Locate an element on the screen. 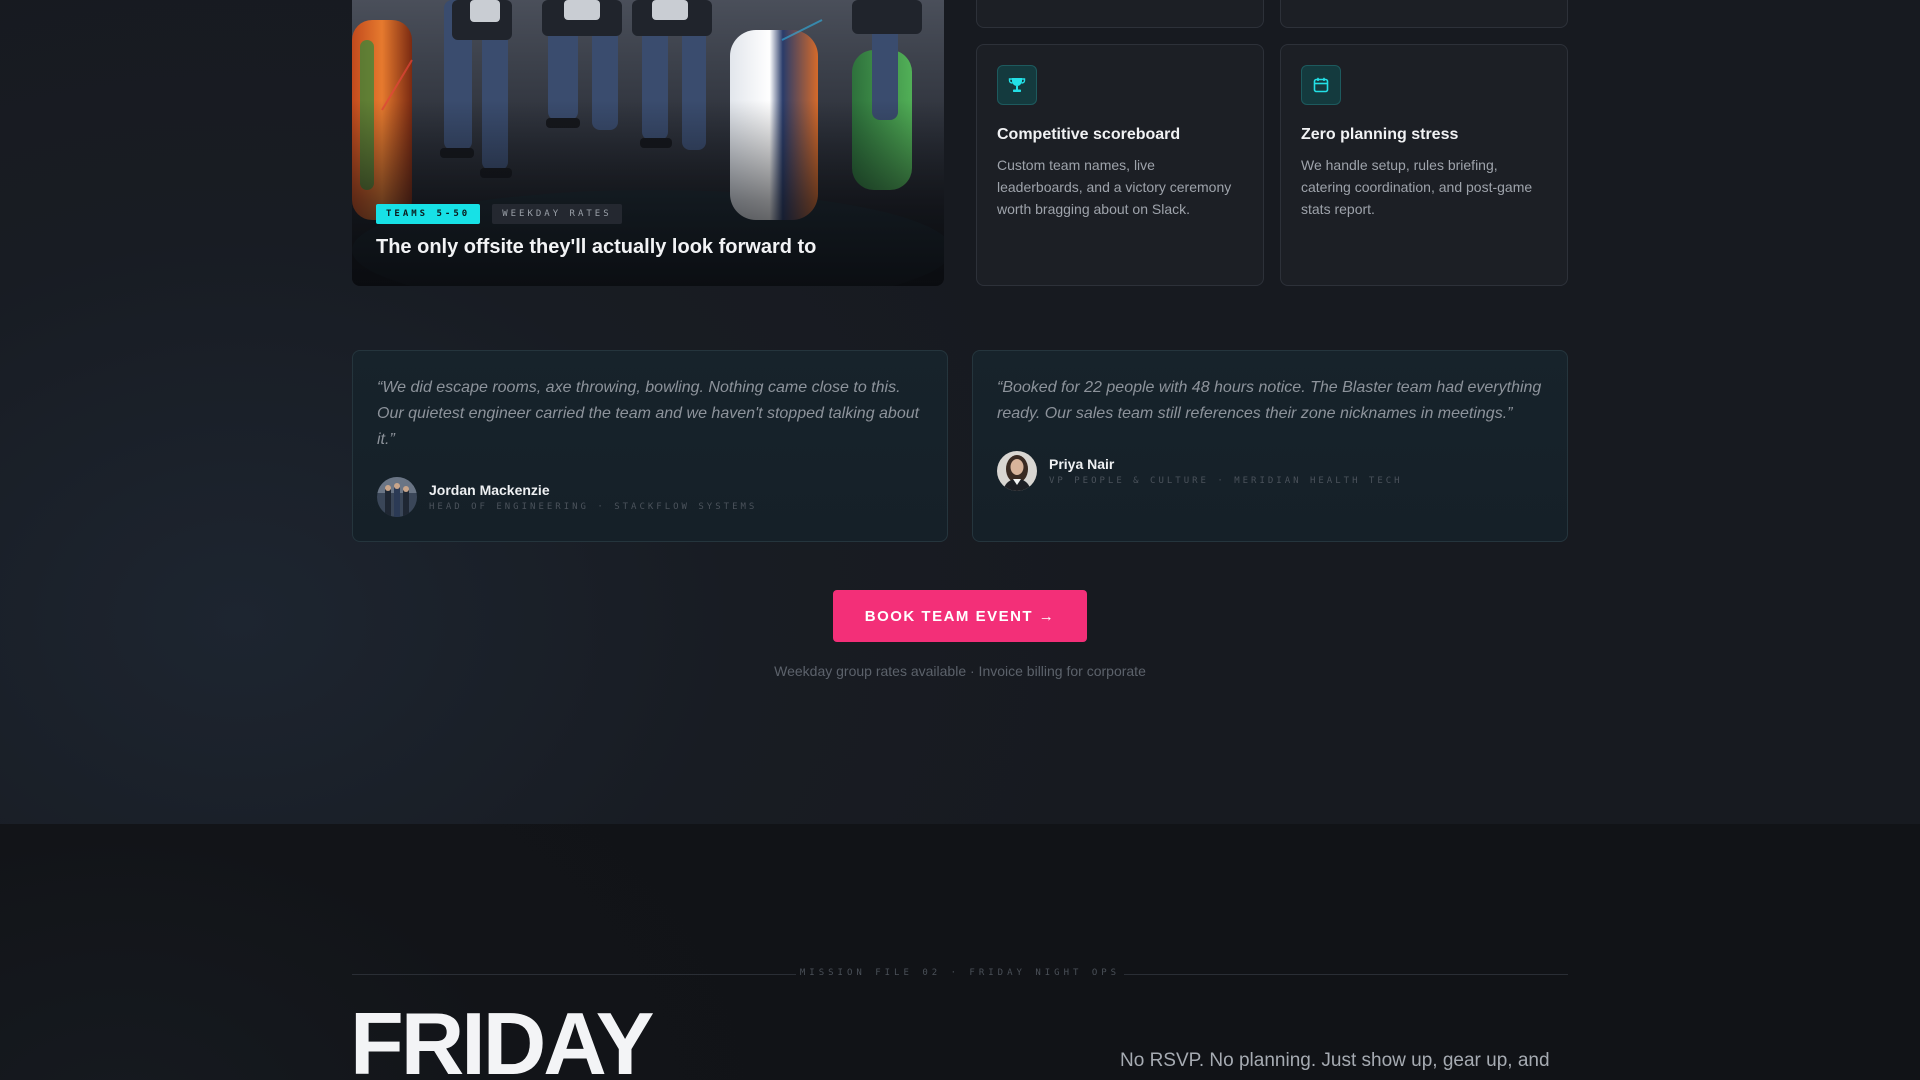  calendar-icon is located at coordinates (1321, 85).